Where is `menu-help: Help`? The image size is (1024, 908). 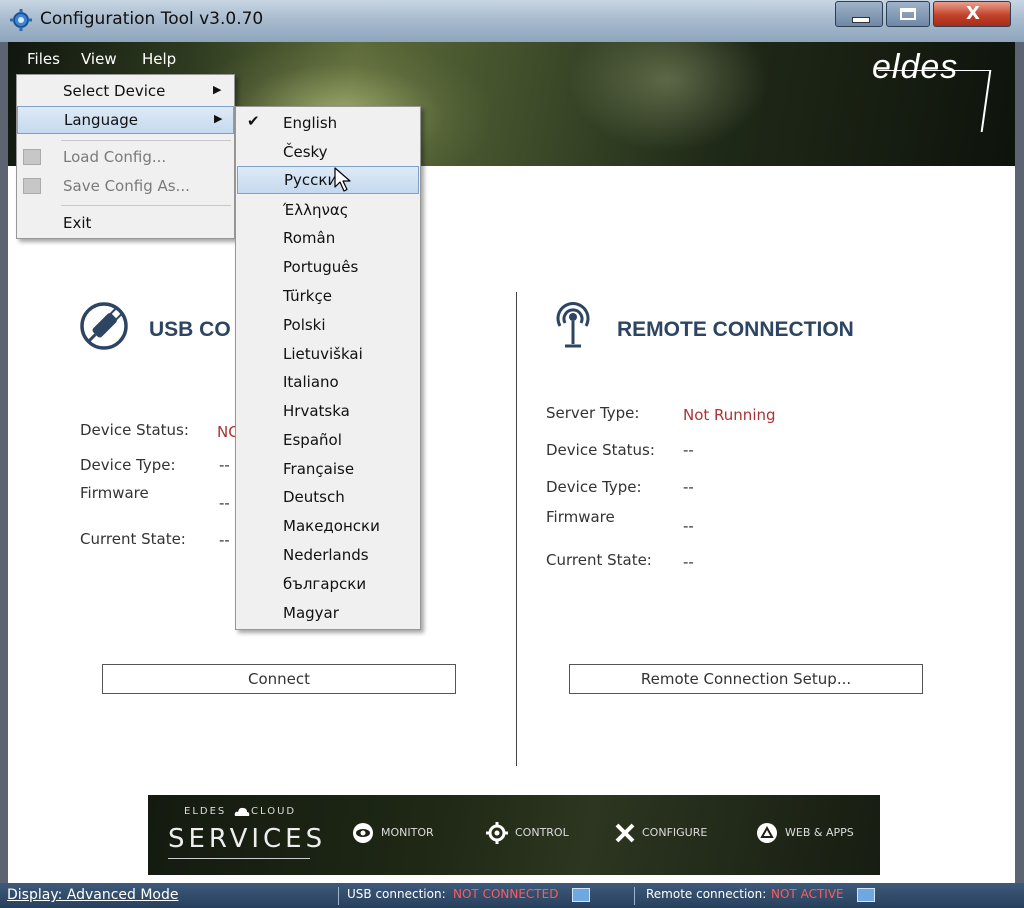 menu-help: Help is located at coordinates (159, 59).